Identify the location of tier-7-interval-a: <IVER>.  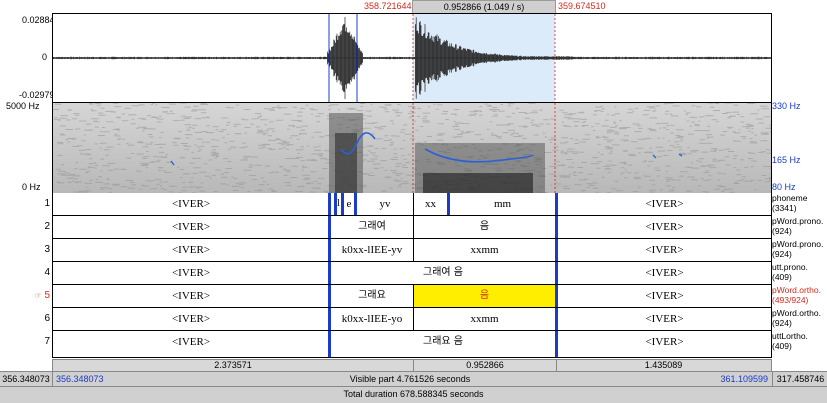
(191, 342).